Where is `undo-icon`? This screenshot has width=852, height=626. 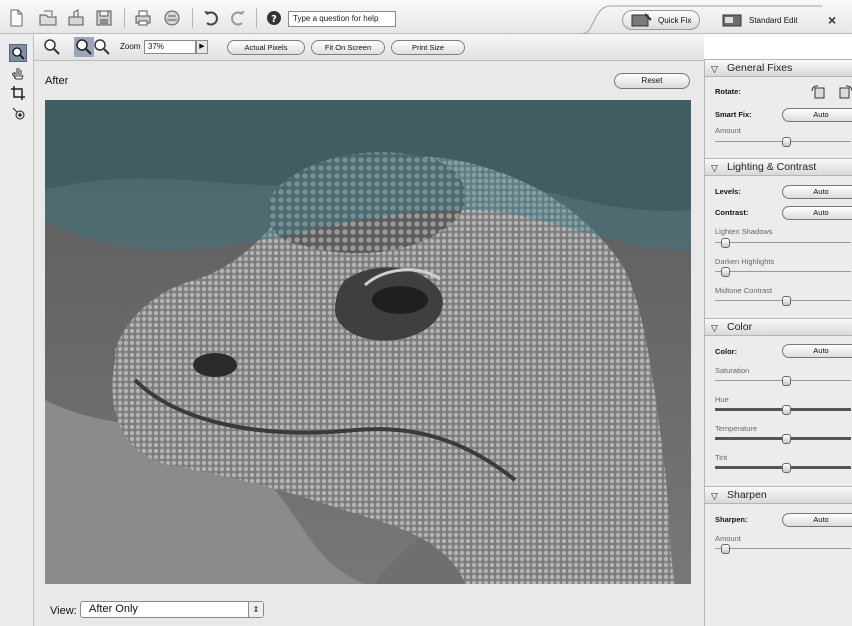
undo-icon is located at coordinates (211, 18).